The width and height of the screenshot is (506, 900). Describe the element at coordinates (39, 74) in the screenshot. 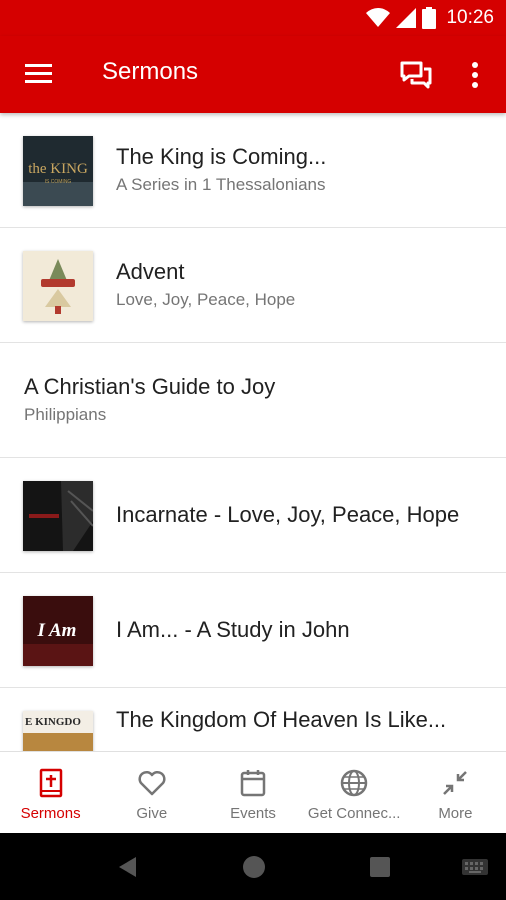

I see `menu-icon` at that location.